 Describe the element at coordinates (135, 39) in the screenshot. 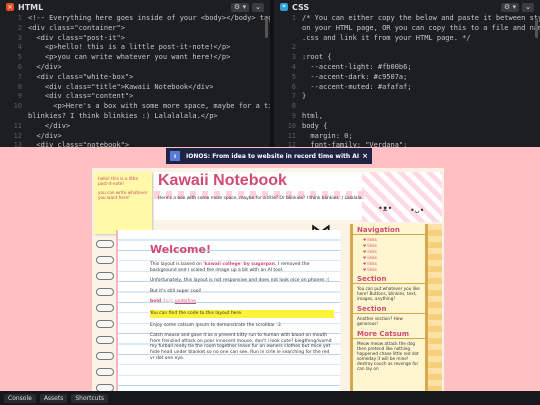

I see `code-line: 3 <div class="post-it">` at that location.